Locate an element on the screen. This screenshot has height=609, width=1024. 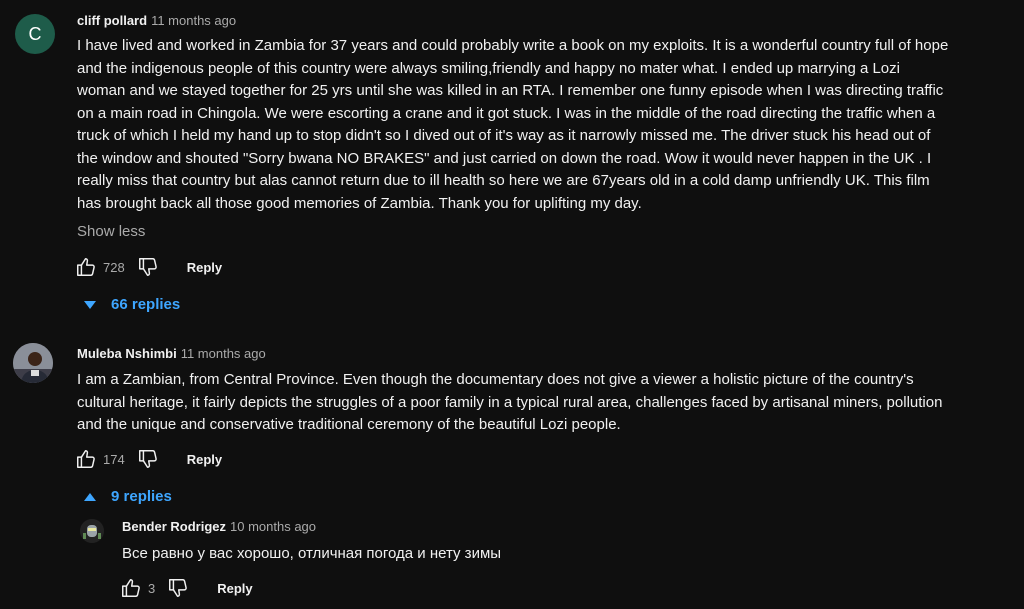
reply-avatar is located at coordinates (92, 531).